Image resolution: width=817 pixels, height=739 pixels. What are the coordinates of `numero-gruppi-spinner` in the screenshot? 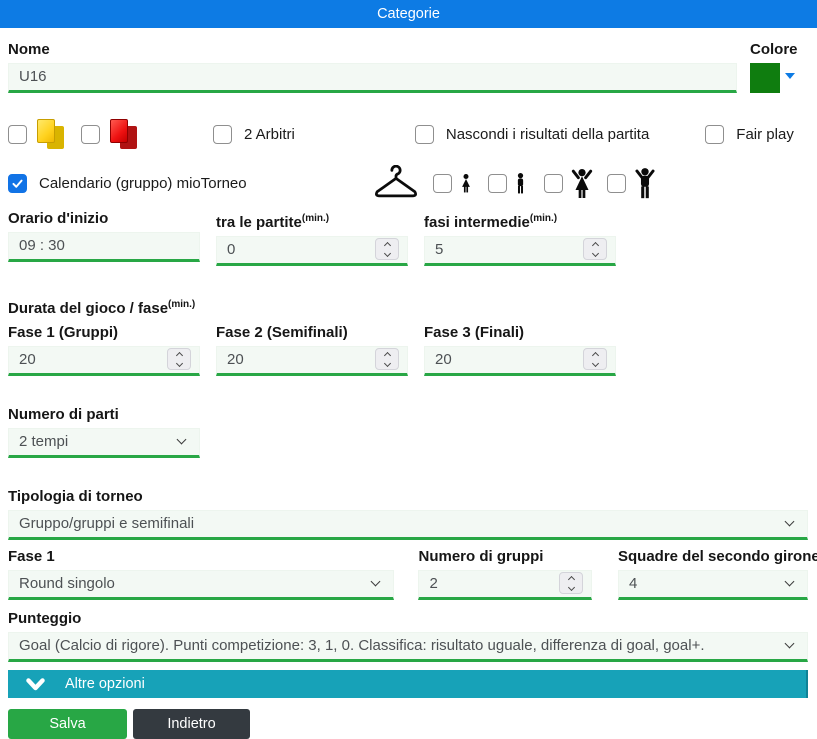 It's located at (571, 583).